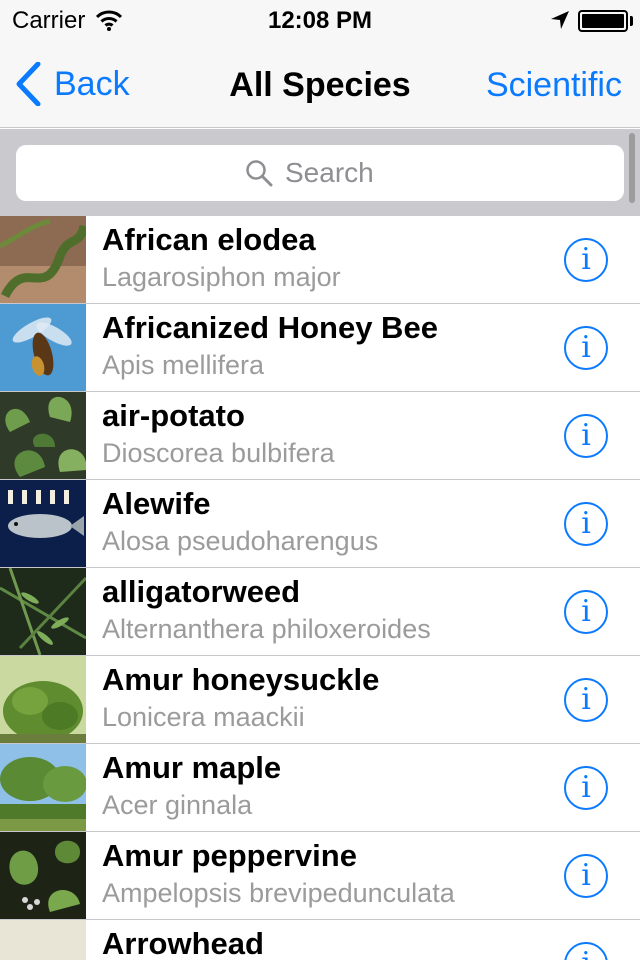 The height and width of the screenshot is (960, 640). What do you see at coordinates (320, 348) in the screenshot?
I see `list-item: Africanized Honey Bee Apis mellifera i` at bounding box center [320, 348].